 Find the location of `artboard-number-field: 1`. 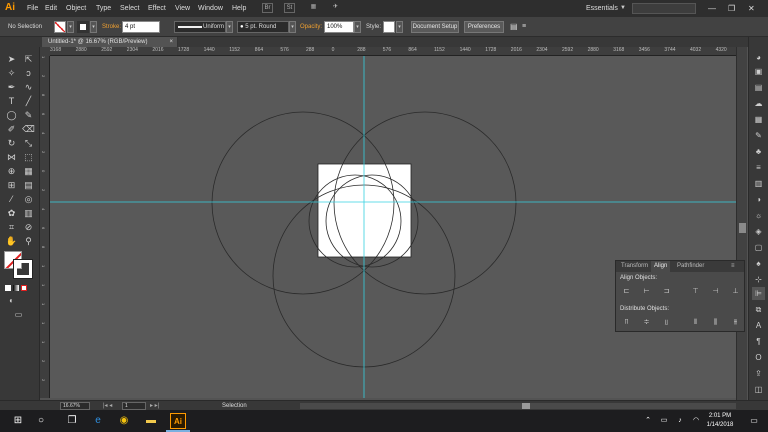

artboard-number-field: 1 is located at coordinates (134, 406).